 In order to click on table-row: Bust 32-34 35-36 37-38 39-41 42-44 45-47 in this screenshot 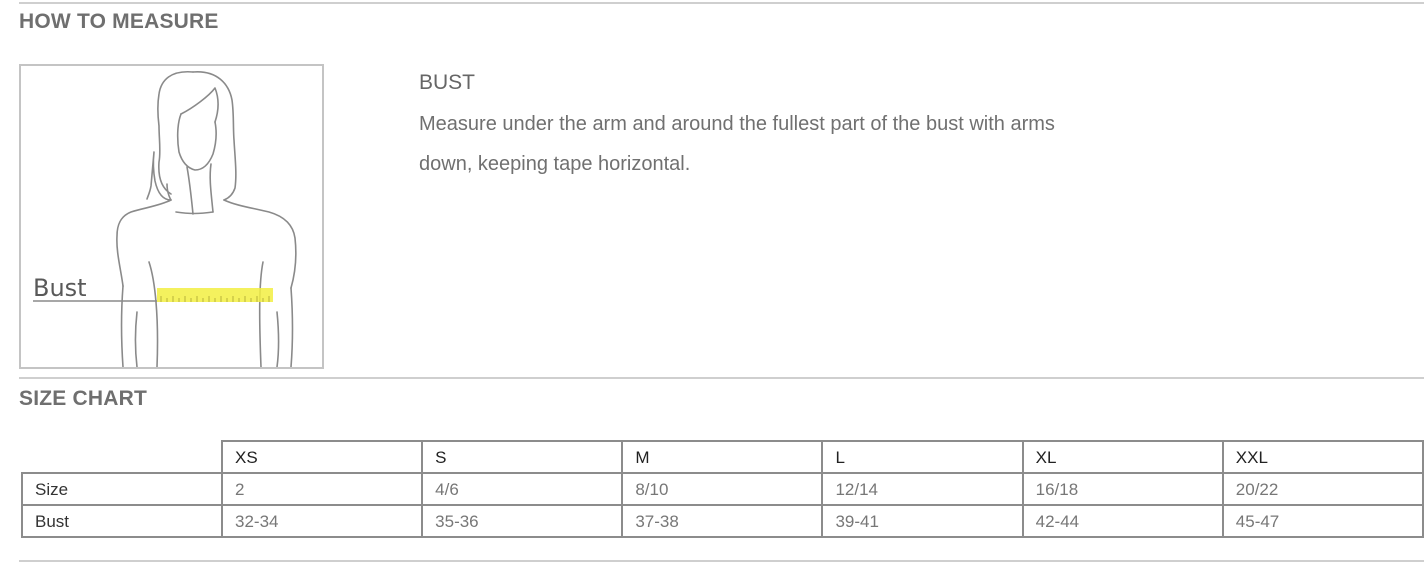, I will do `click(722, 521)`.